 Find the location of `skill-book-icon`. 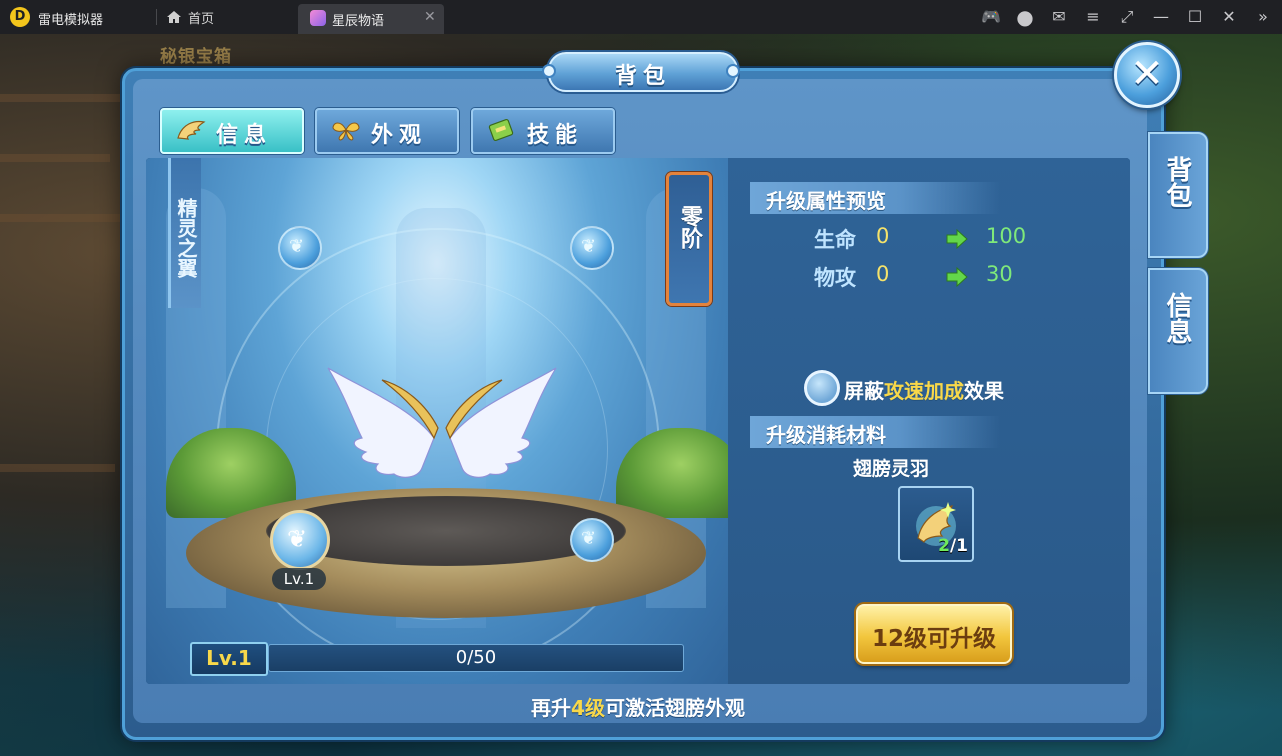

skill-book-icon is located at coordinates (501, 130).